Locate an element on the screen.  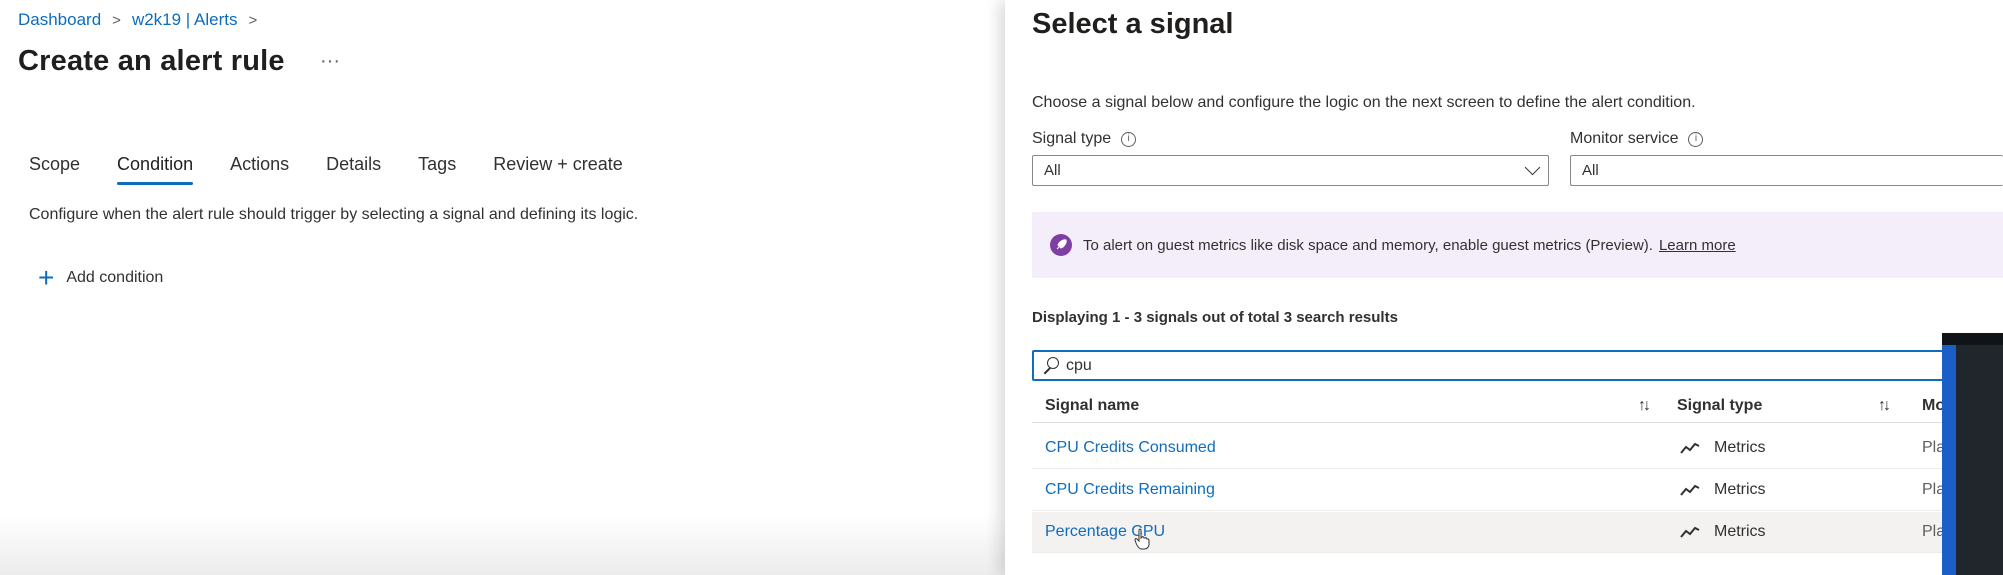
overlay-window-accent is located at coordinates (1949, 460).